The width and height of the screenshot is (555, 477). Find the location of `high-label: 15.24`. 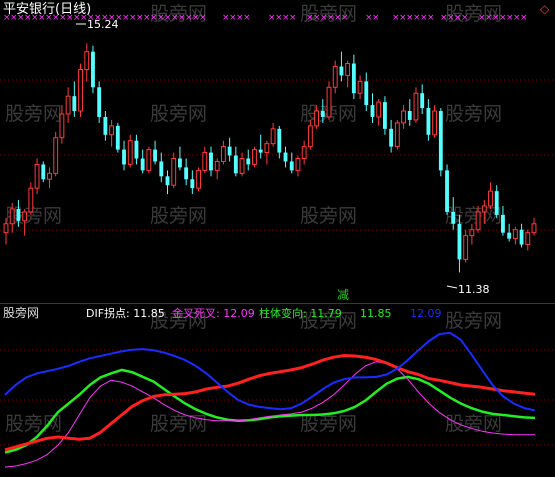

high-label: 15.24 is located at coordinates (103, 24).